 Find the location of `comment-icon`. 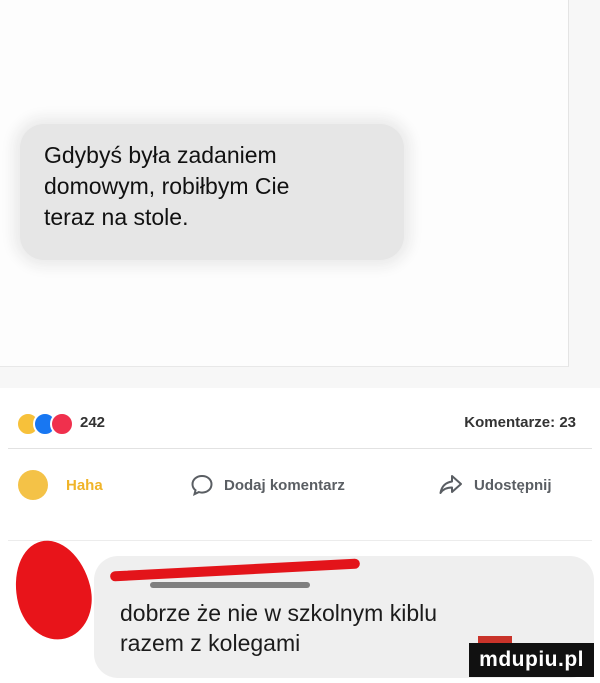

comment-icon is located at coordinates (202, 485).